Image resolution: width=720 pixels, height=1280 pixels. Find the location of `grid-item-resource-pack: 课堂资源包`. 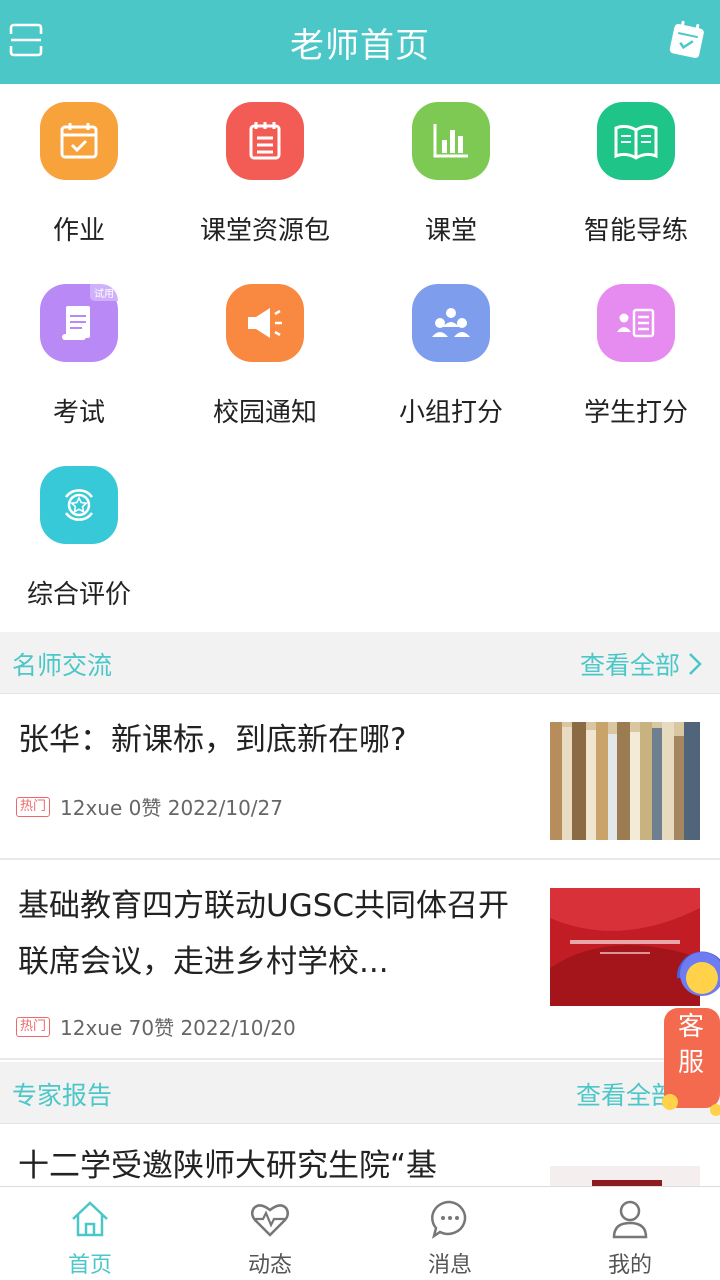

grid-item-resource-pack: 课堂资源包 is located at coordinates (265, 175).